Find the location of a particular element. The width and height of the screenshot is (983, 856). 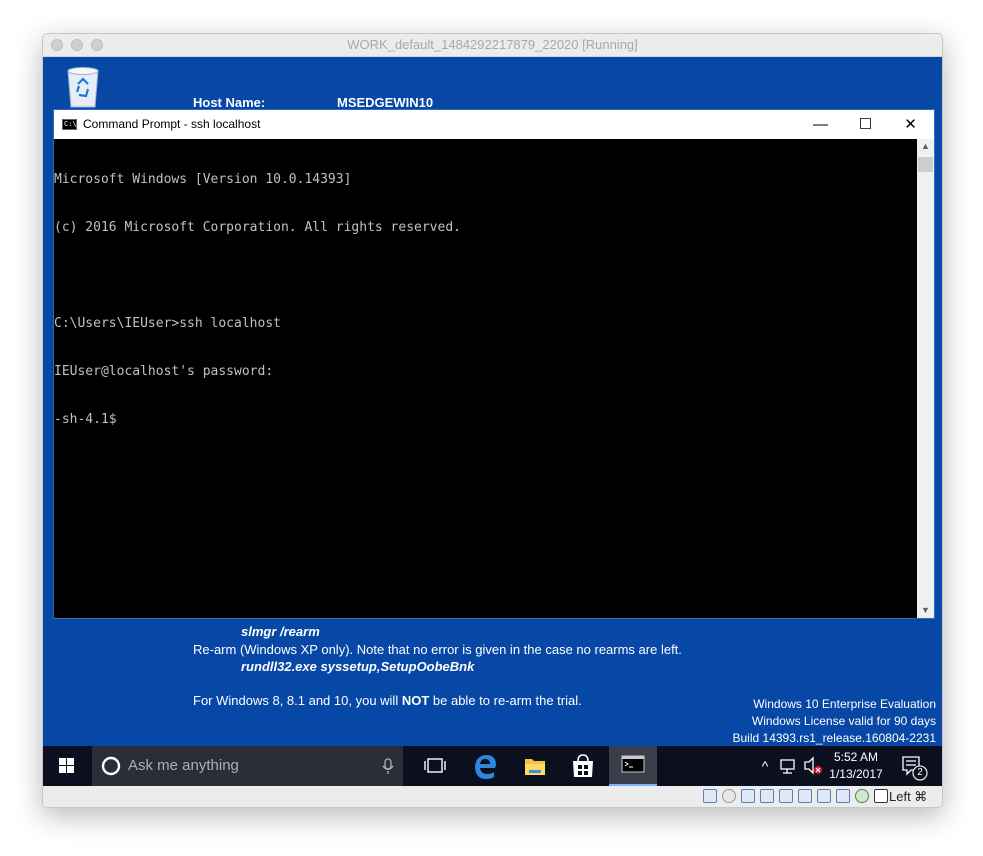

cmd-titlebar: C:\ Command Prompt - ssh localhost — ☐ ✕ is located at coordinates (494, 124).